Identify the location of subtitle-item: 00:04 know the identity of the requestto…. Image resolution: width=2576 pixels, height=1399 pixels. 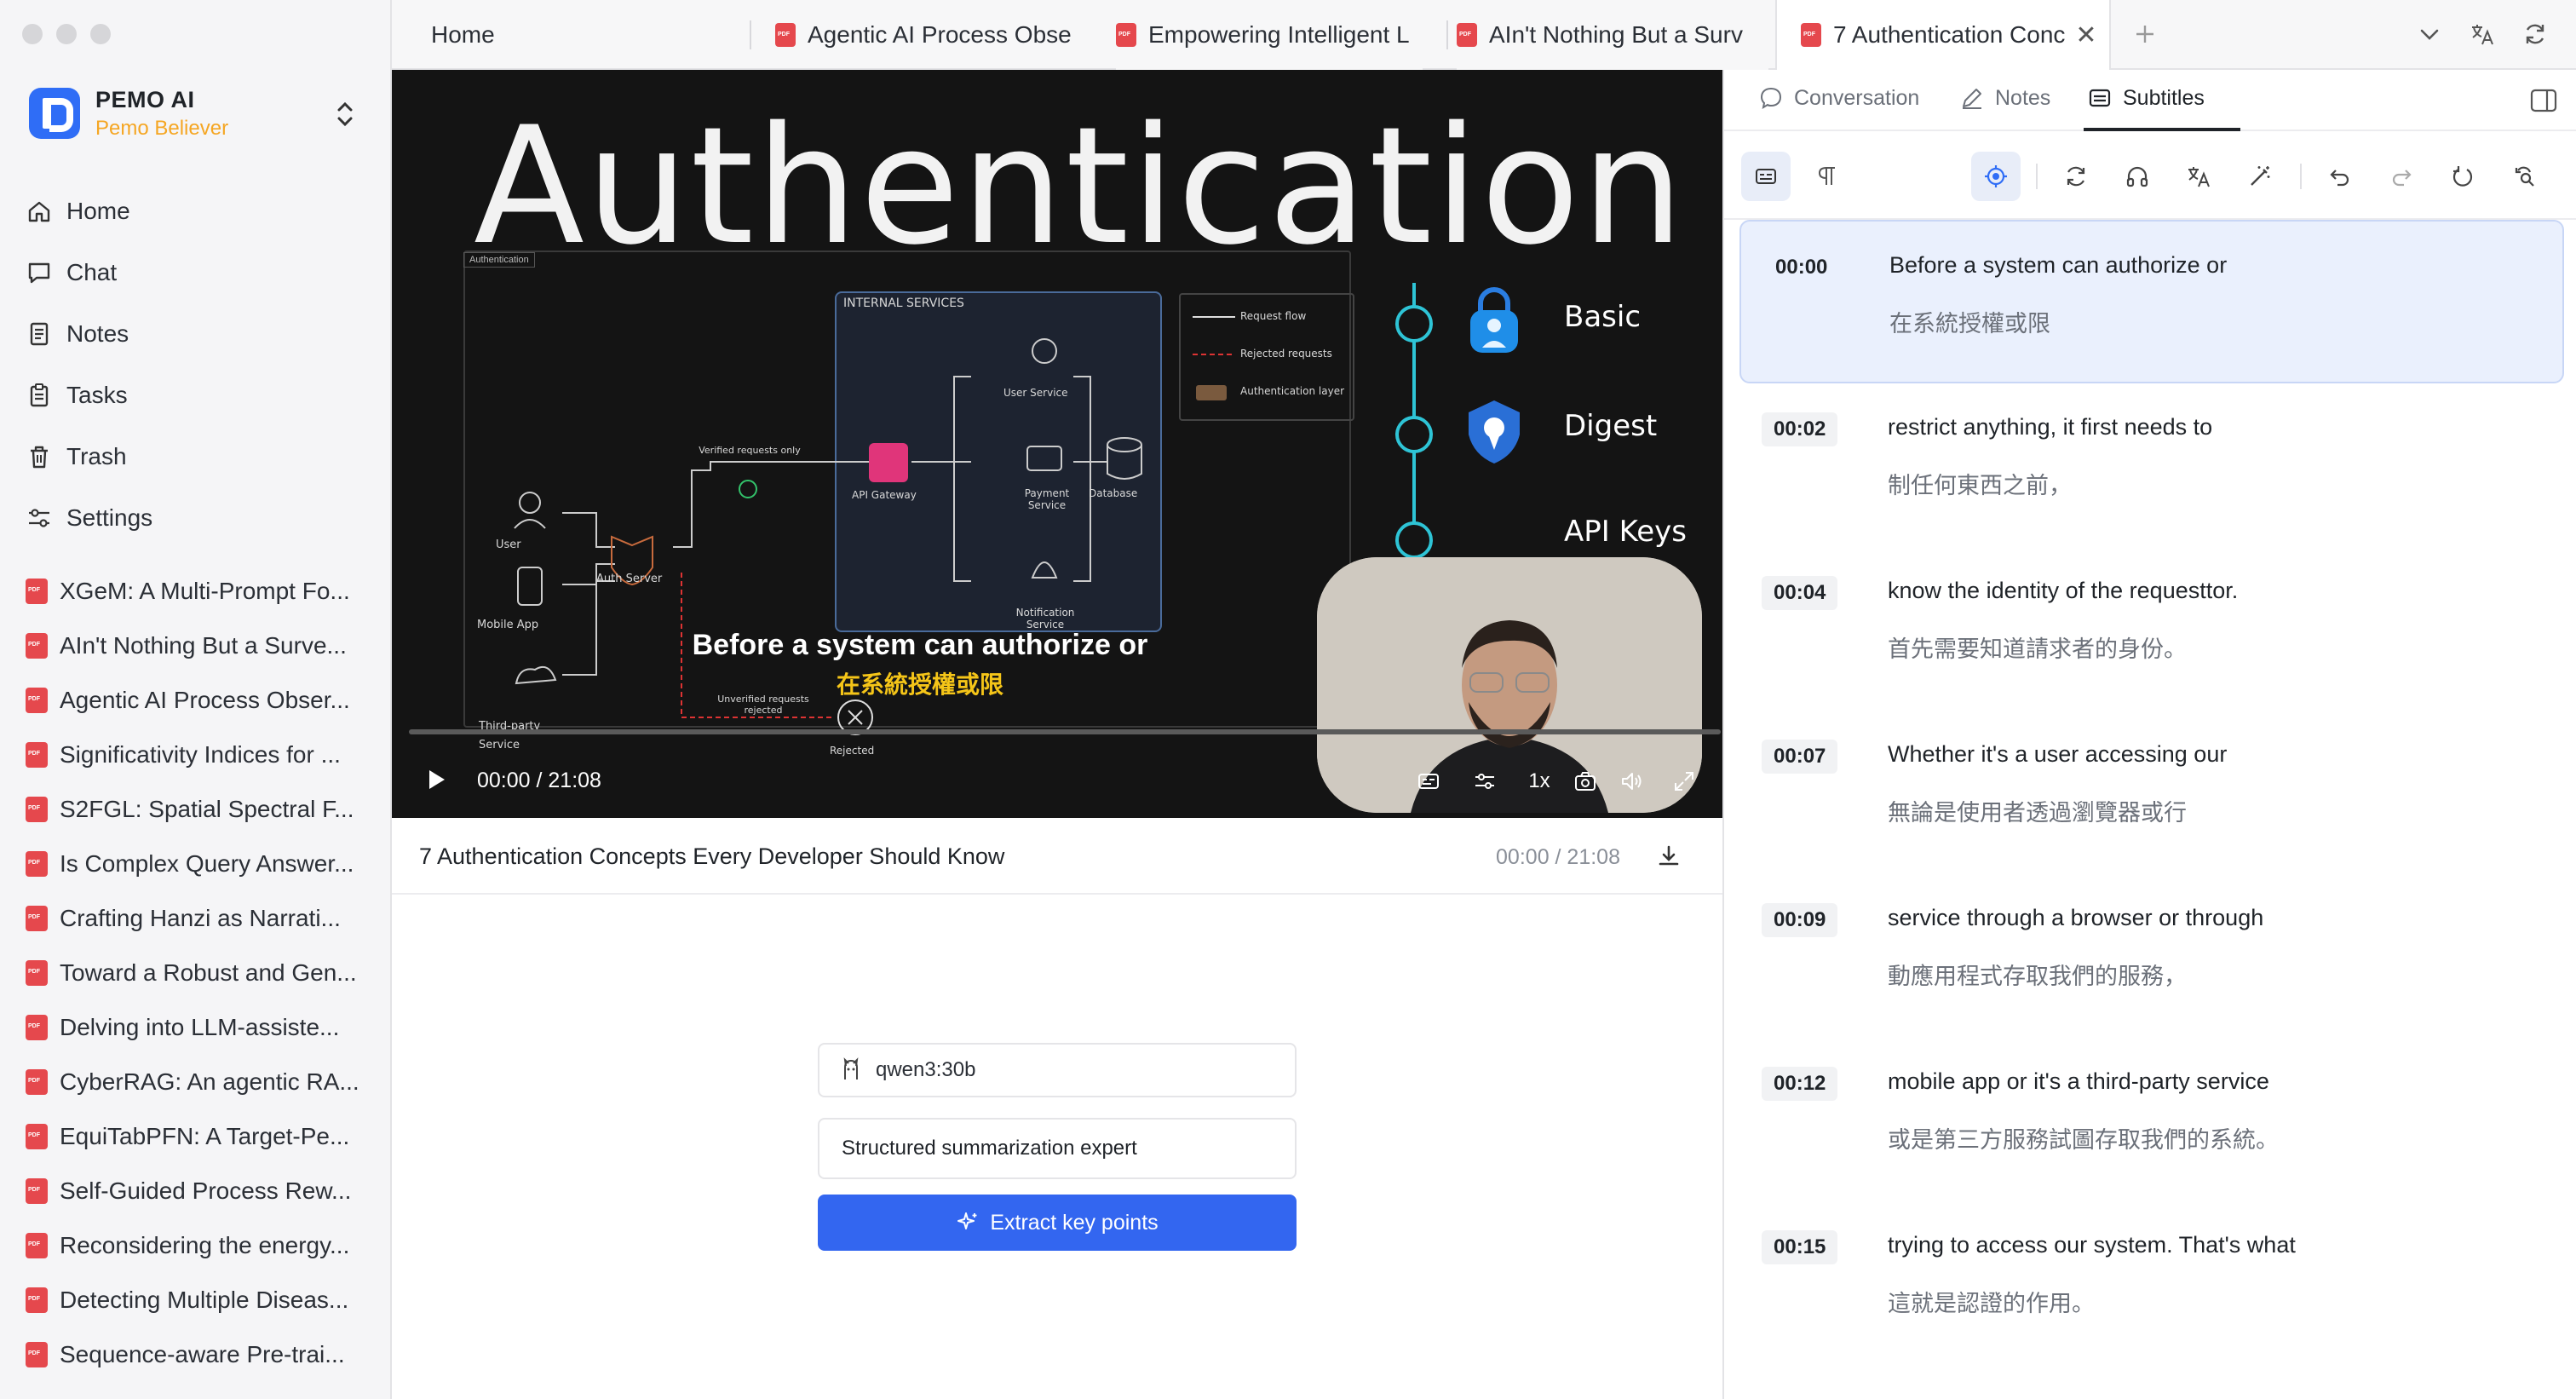
(2151, 629).